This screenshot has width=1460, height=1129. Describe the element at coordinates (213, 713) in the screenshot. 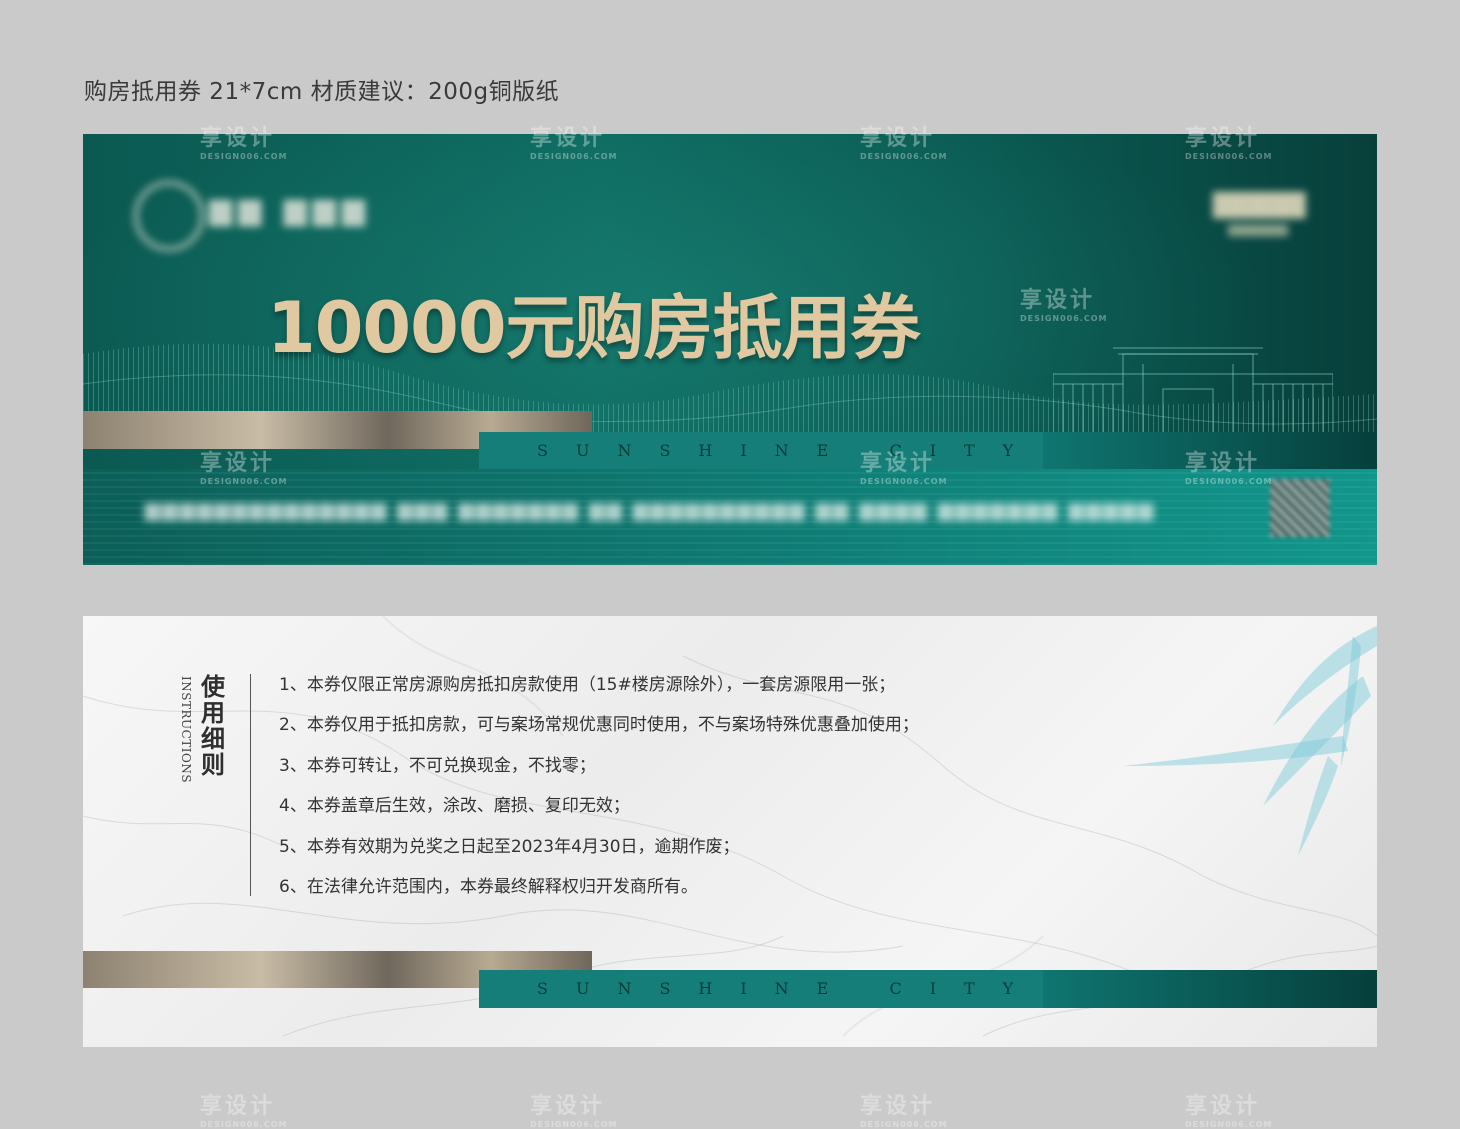

I see `title-char: 用` at that location.